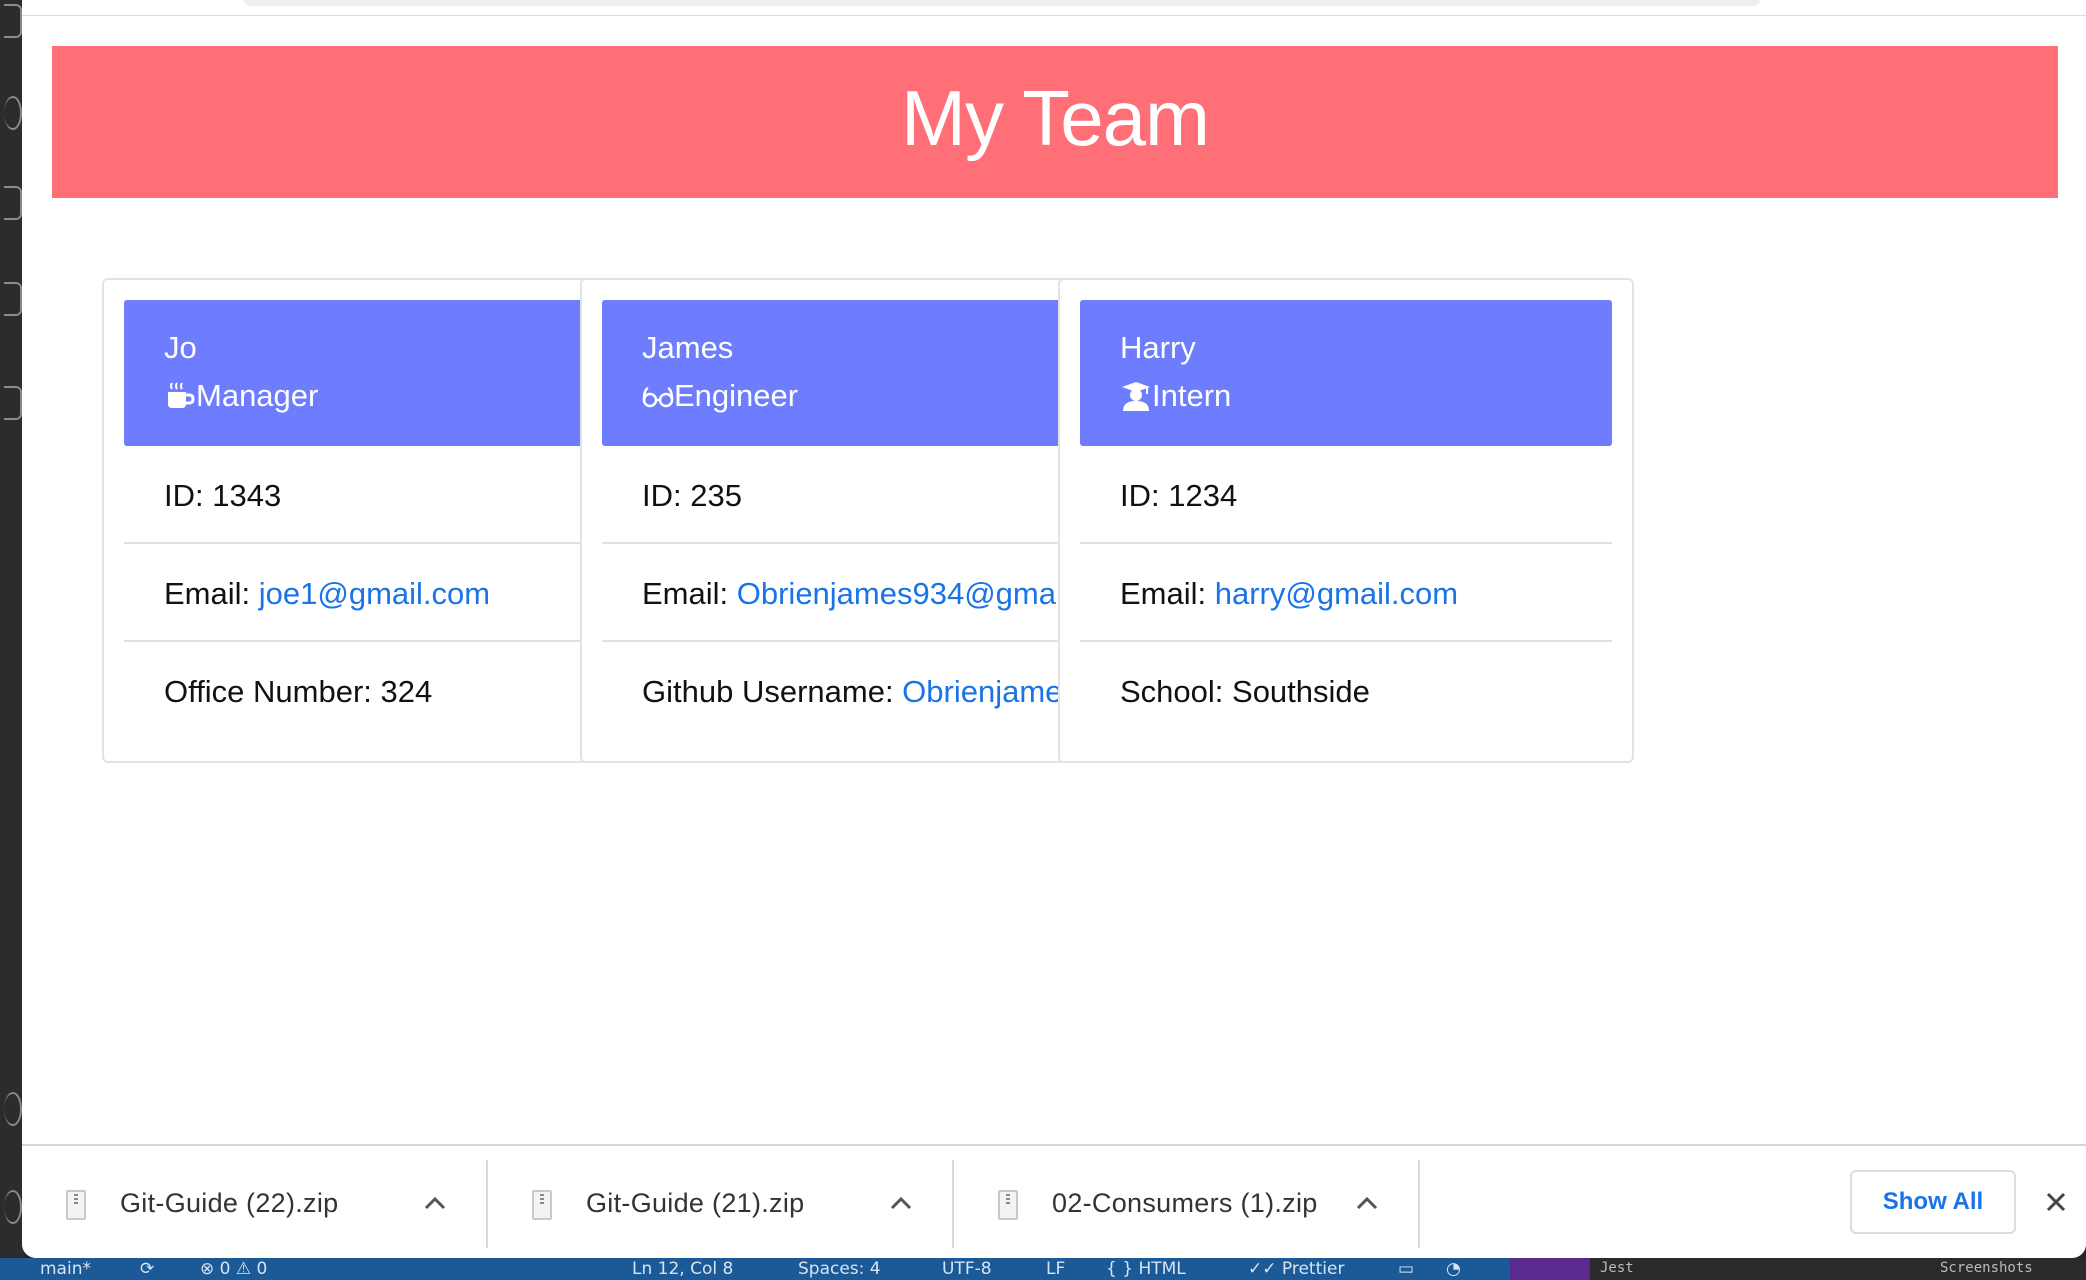 This screenshot has height=1280, width=2086. What do you see at coordinates (868, 495) in the screenshot?
I see `list-item-id: ID: 235` at bounding box center [868, 495].